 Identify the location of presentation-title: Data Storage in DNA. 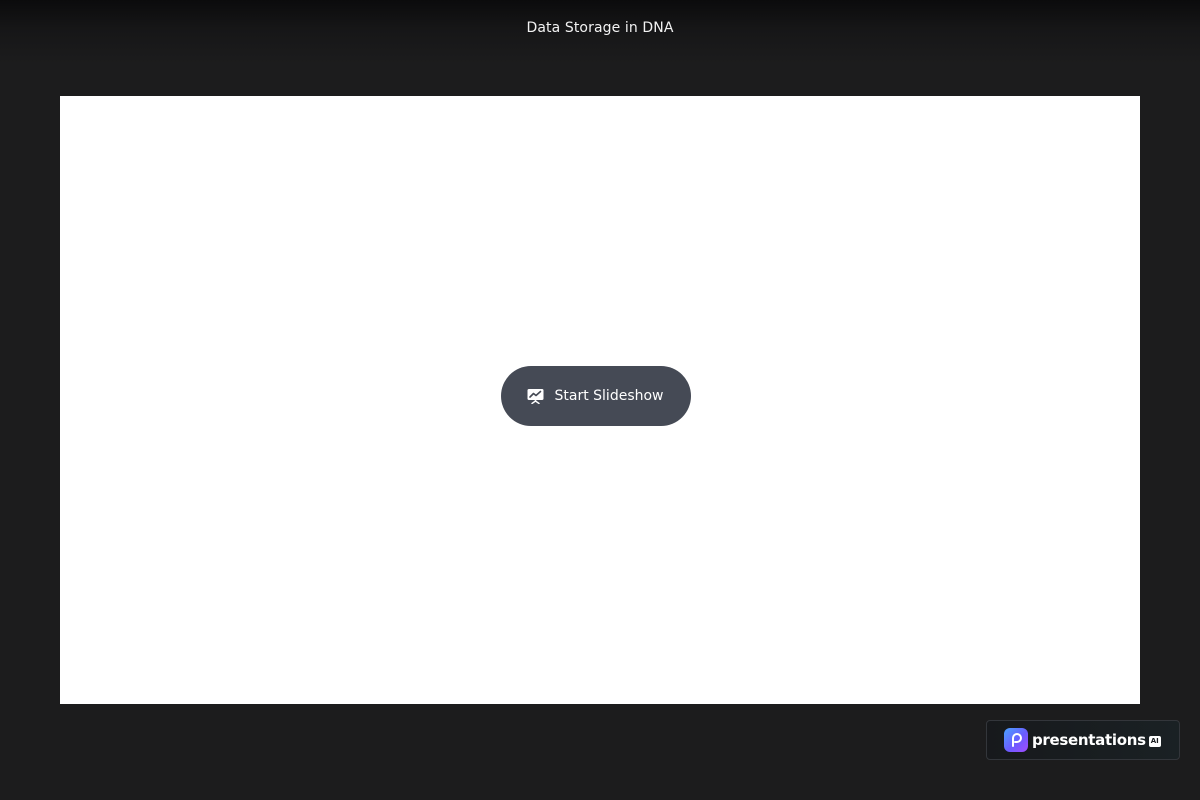
(600, 28).